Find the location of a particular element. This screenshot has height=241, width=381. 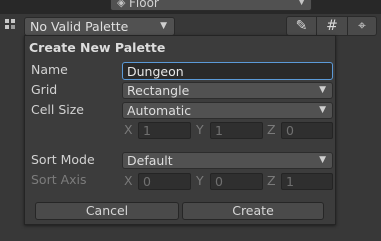

grid-toggle-button: # is located at coordinates (332, 26).